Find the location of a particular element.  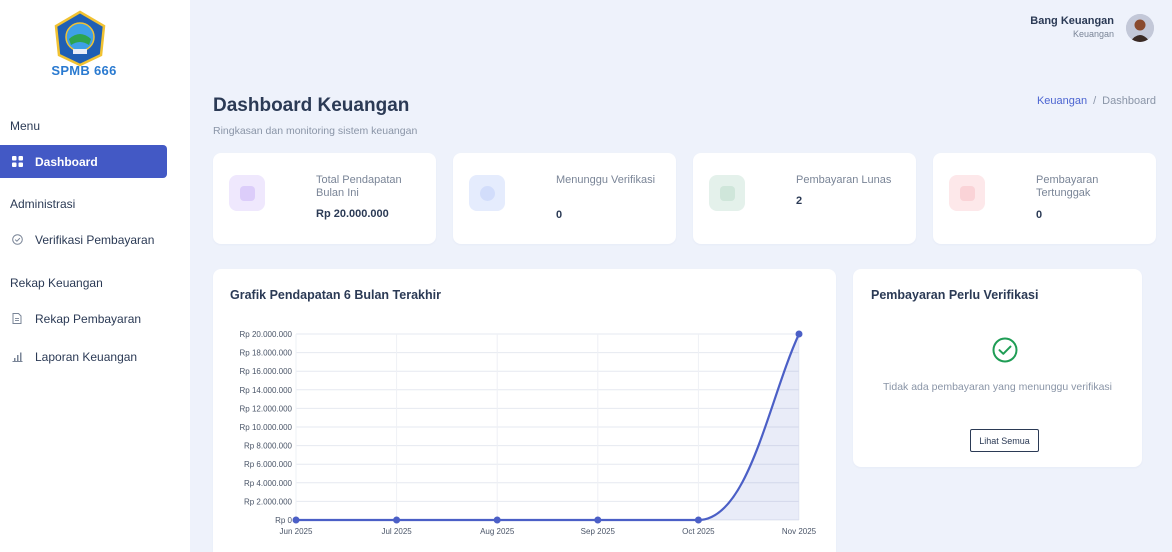

section-label-rekap: Rekap Keuangan is located at coordinates (56, 283).